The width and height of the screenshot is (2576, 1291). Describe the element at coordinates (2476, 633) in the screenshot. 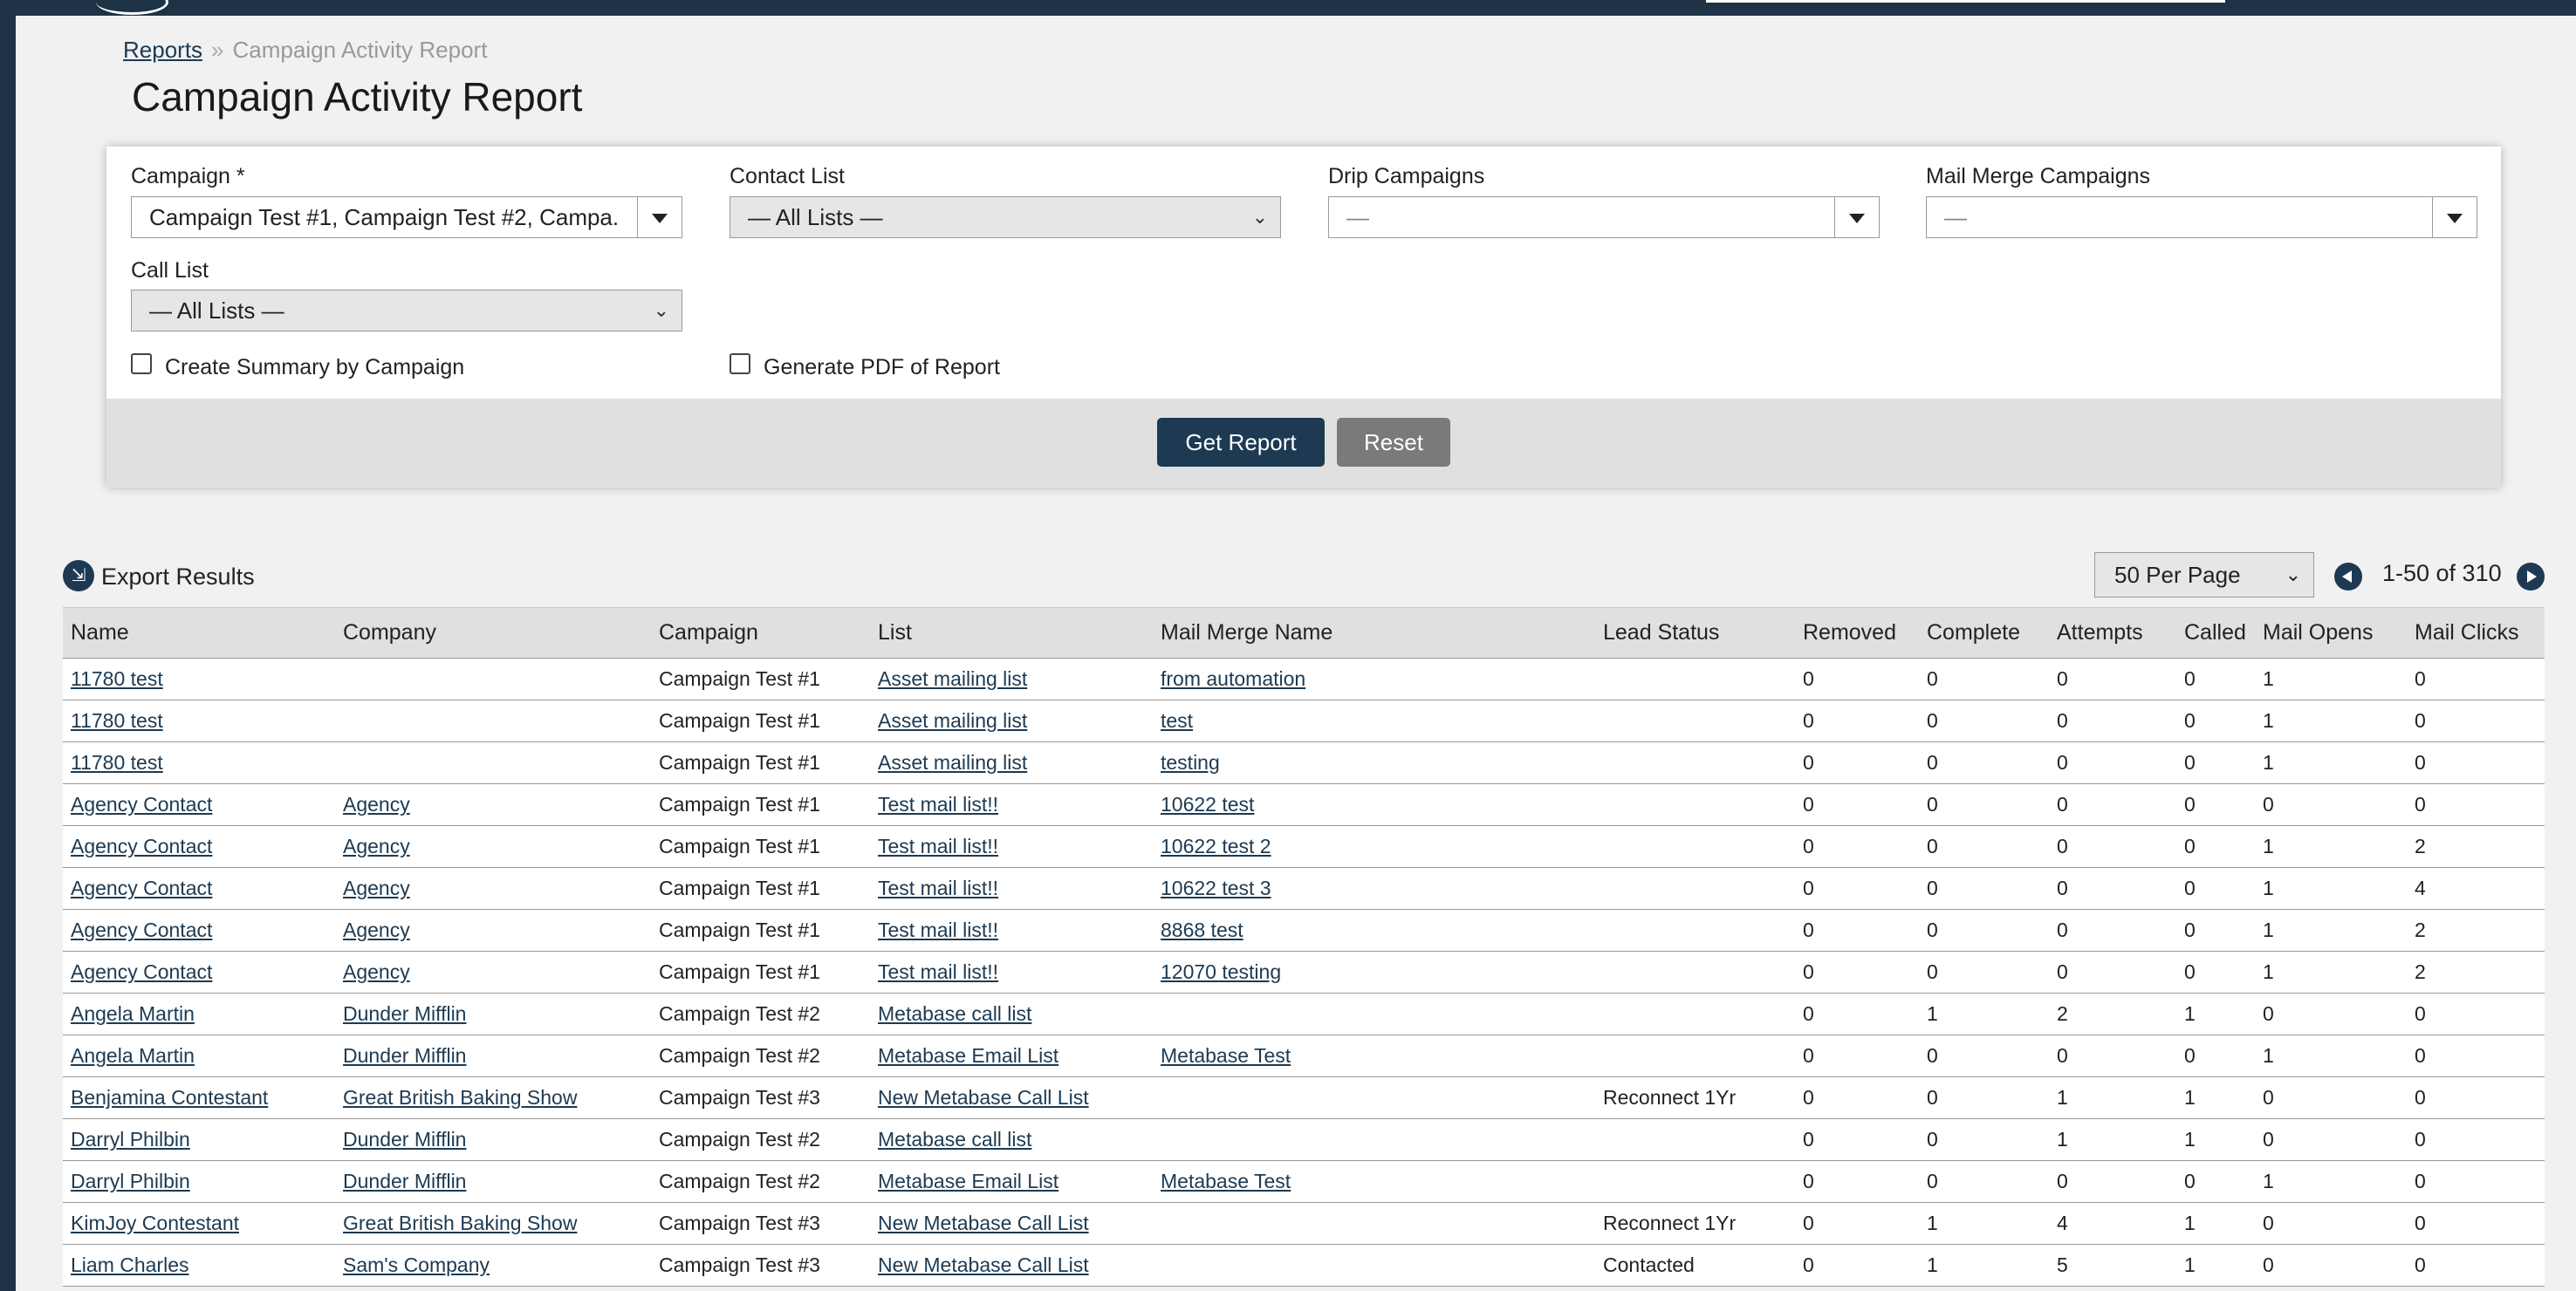

I see `column-header-mail-clicks: Mail Clicks` at that location.